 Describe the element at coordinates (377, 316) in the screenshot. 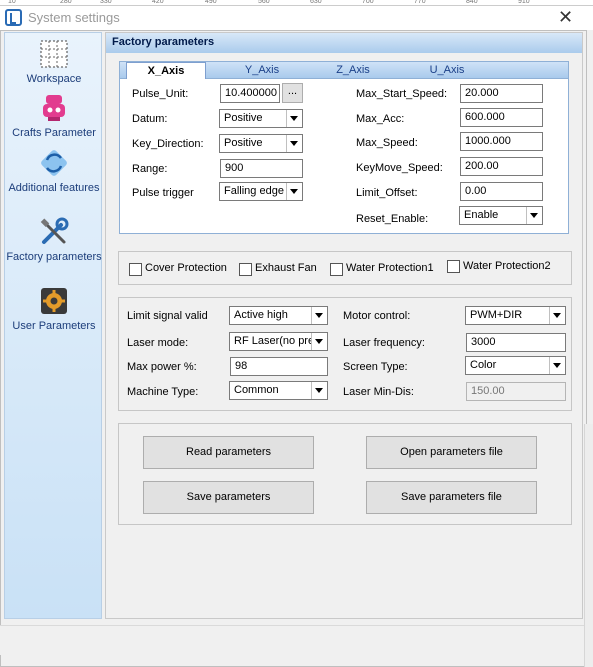

I see `motor-control-label: Motor control:` at that location.